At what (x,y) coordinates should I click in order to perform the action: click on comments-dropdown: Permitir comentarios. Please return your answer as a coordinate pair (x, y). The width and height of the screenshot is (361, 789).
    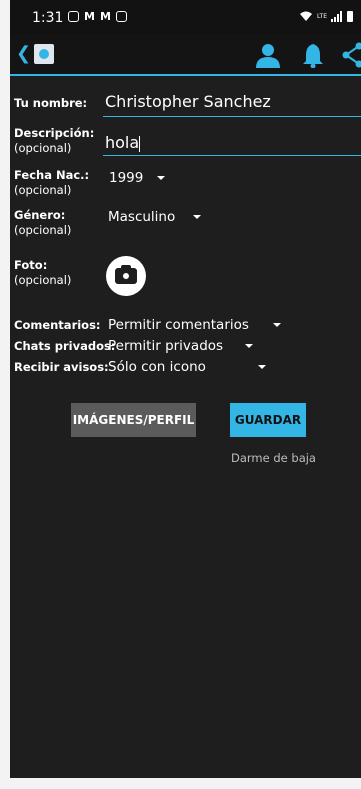
    Looking at the image, I should click on (194, 325).